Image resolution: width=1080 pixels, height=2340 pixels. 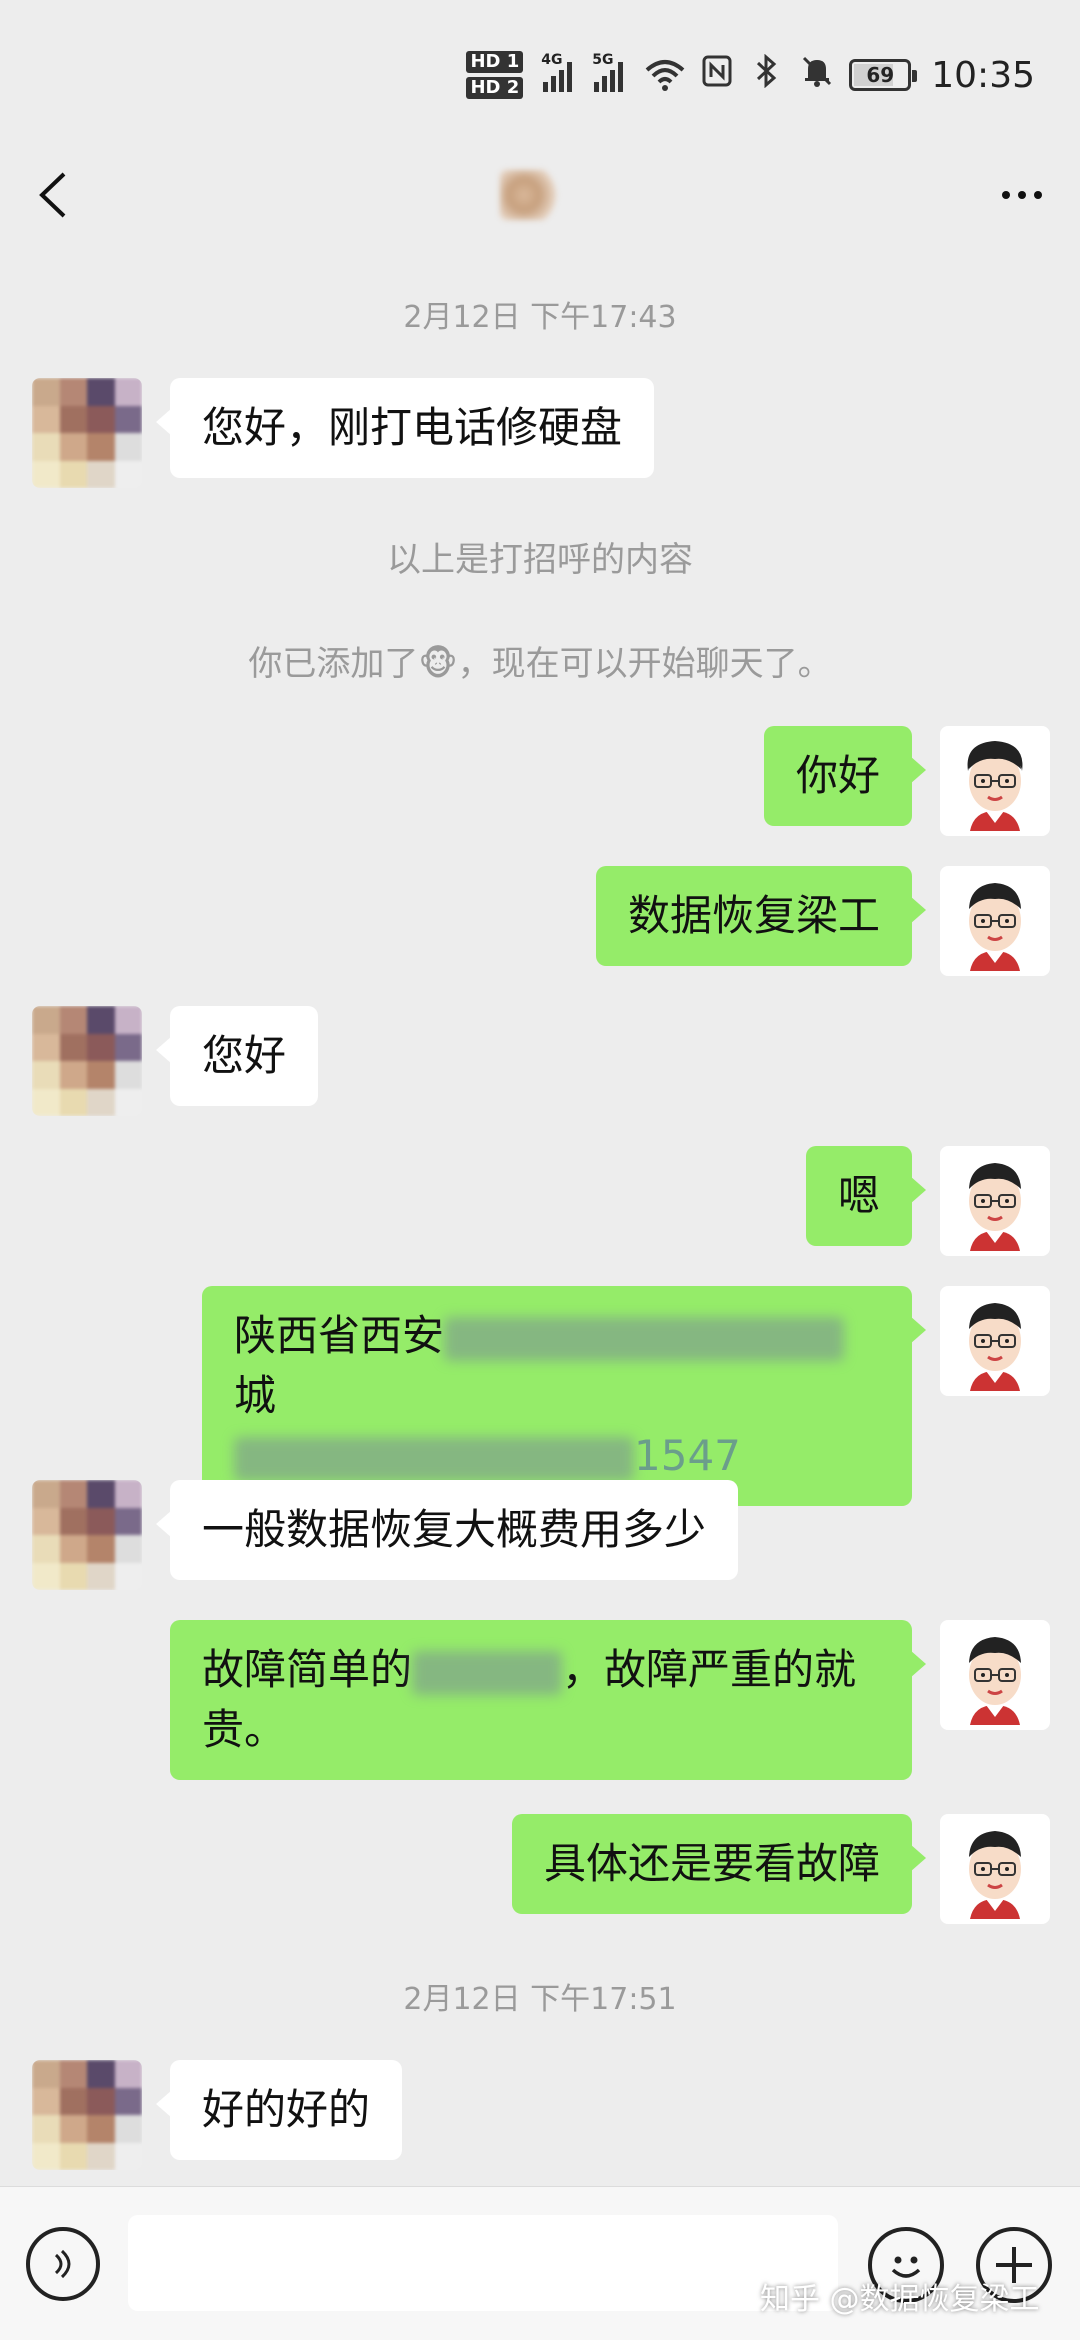 What do you see at coordinates (665, 75) in the screenshot?
I see `wifi-icon` at bounding box center [665, 75].